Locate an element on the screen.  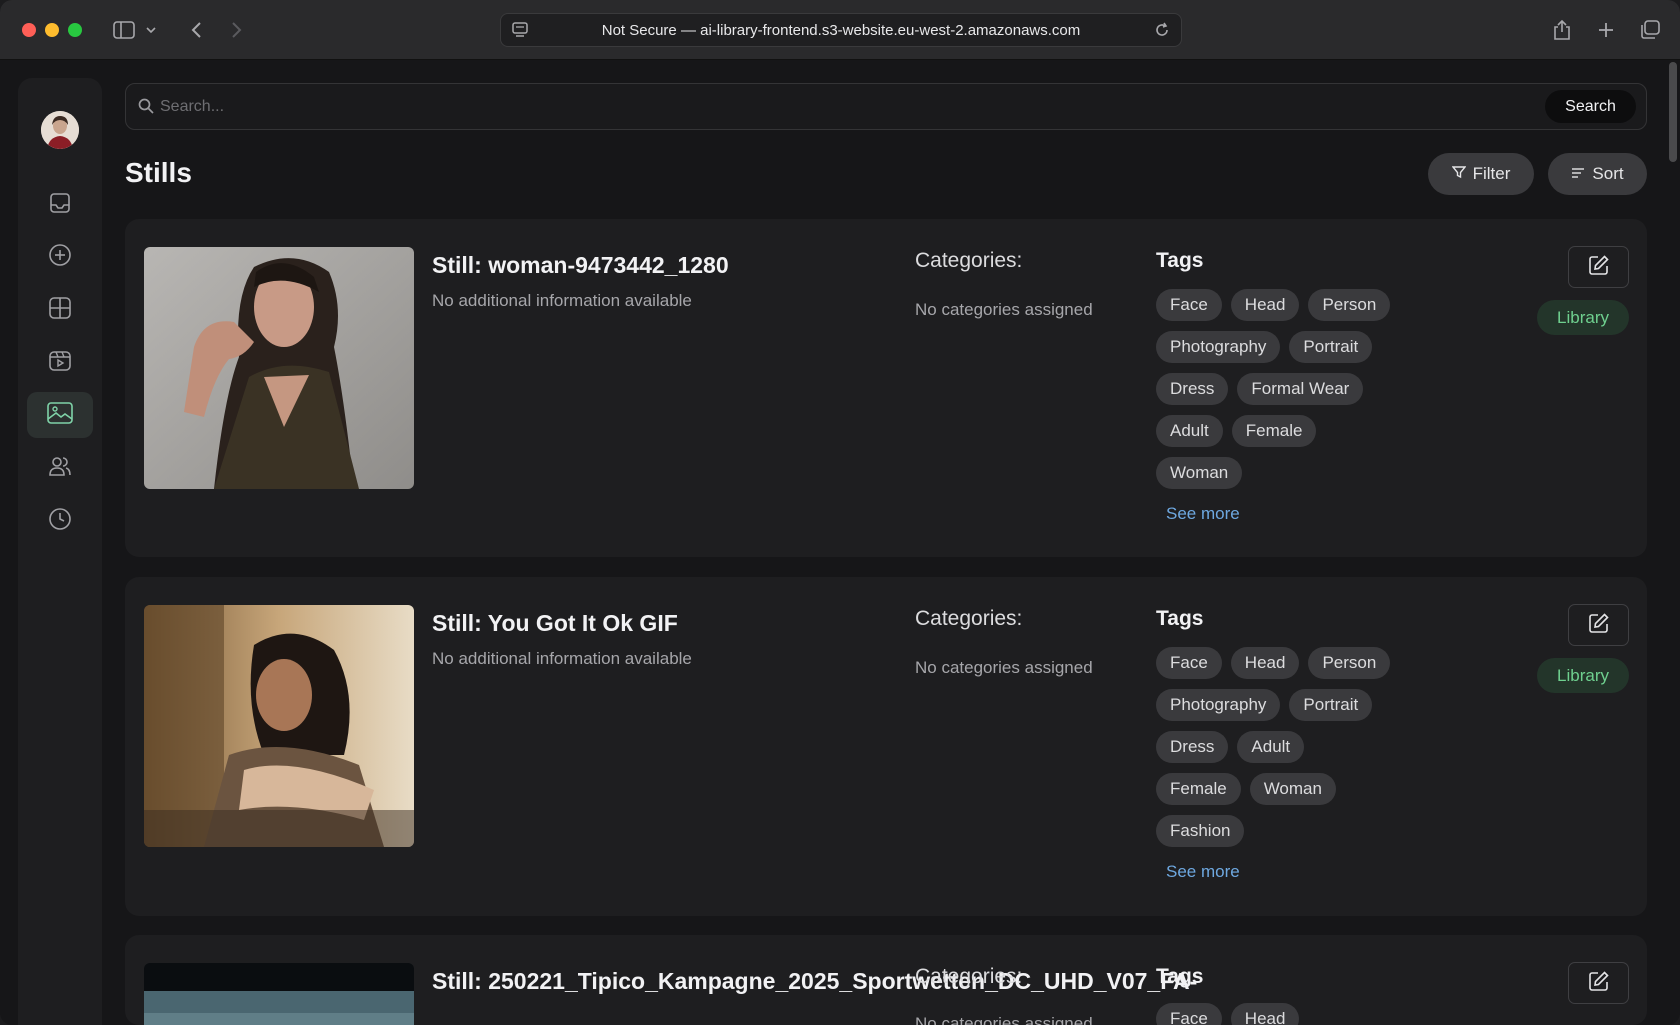
close-window-button is located at coordinates (29, 30).